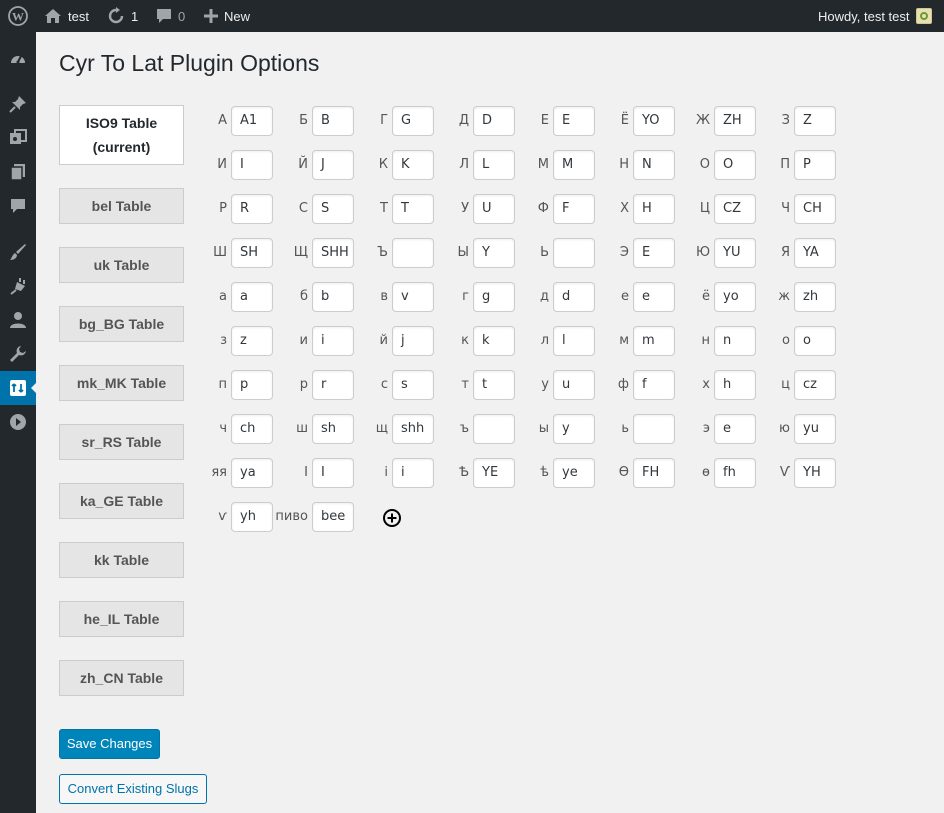 This screenshot has width=944, height=813. What do you see at coordinates (18, 286) in the screenshot?
I see `plugins-icon` at bounding box center [18, 286].